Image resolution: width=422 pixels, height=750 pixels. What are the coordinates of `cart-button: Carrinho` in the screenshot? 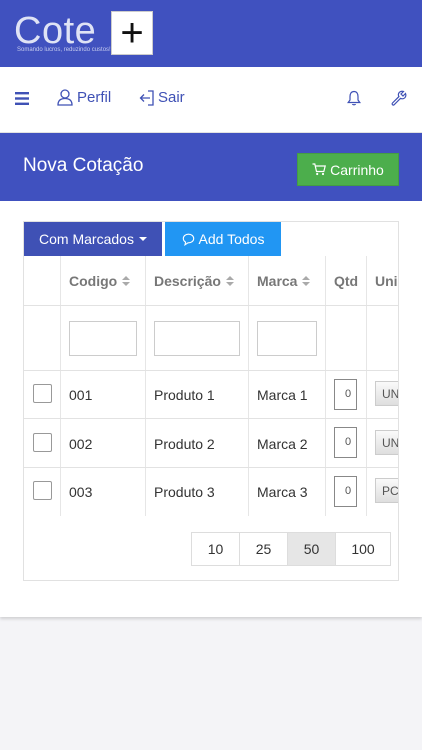 It's located at (348, 169).